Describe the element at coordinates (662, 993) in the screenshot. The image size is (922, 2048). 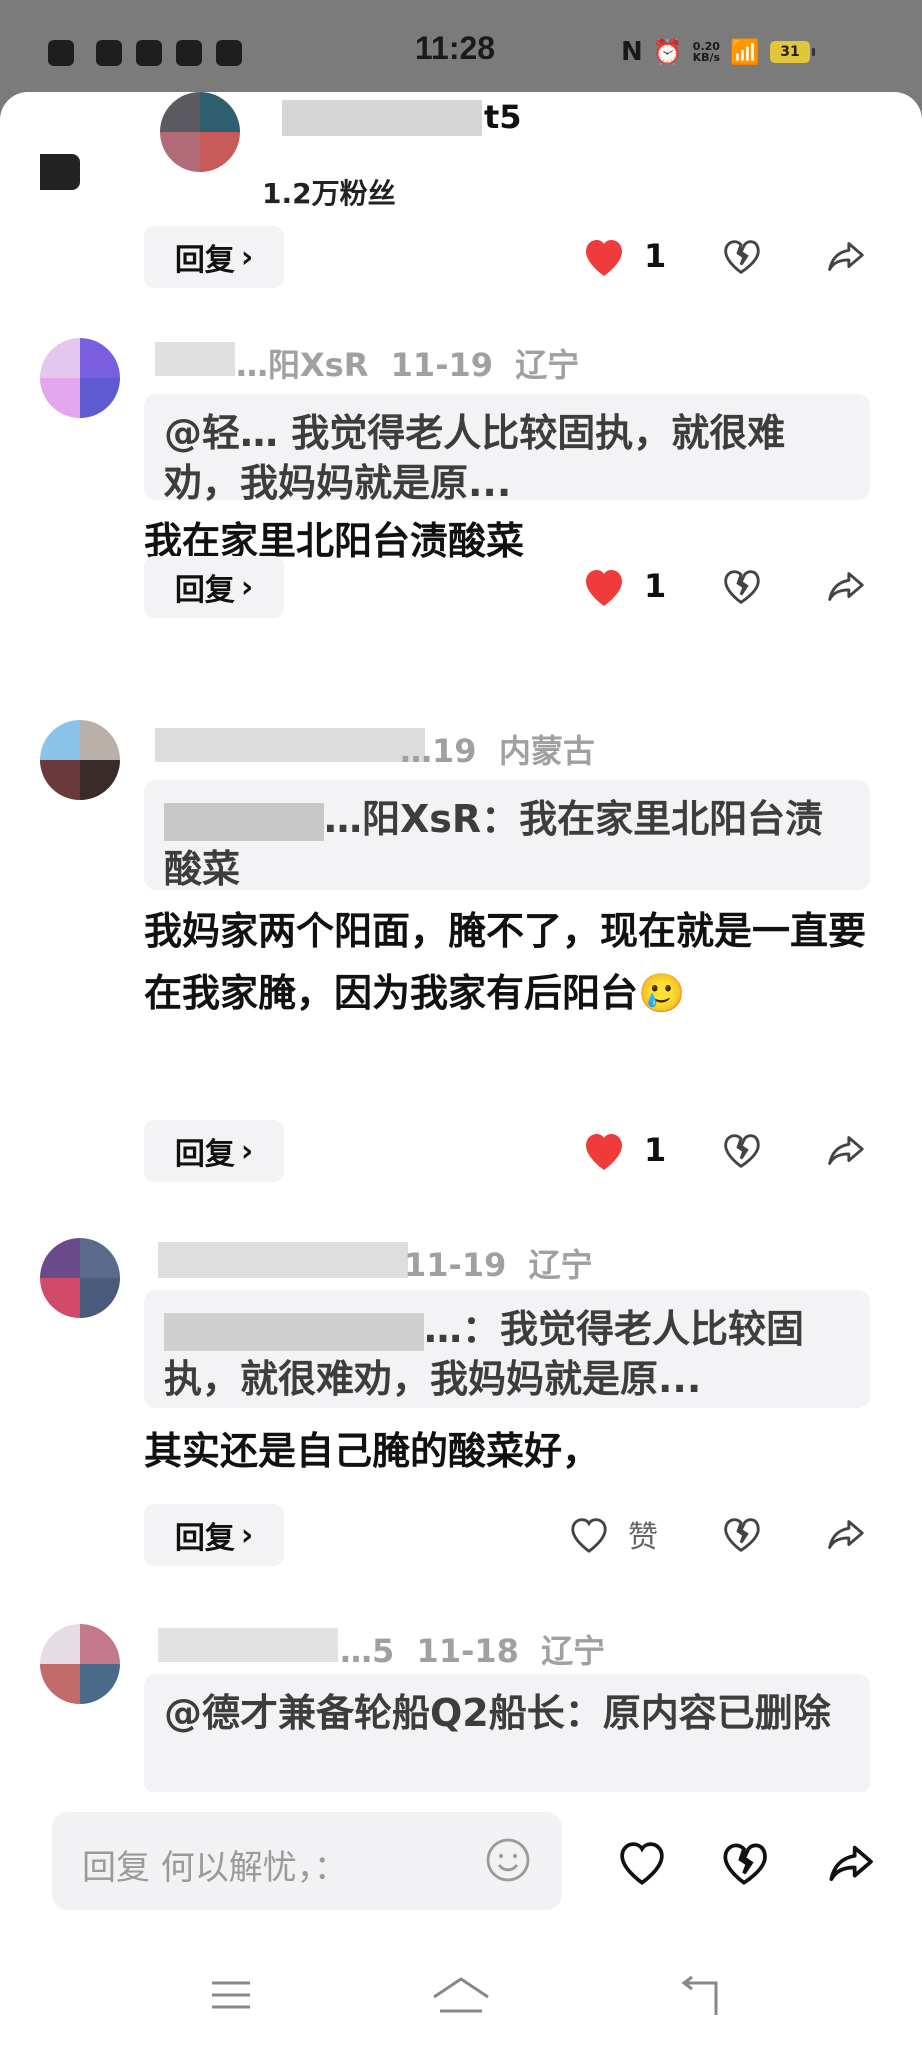
I see `emoji: 🥲` at that location.